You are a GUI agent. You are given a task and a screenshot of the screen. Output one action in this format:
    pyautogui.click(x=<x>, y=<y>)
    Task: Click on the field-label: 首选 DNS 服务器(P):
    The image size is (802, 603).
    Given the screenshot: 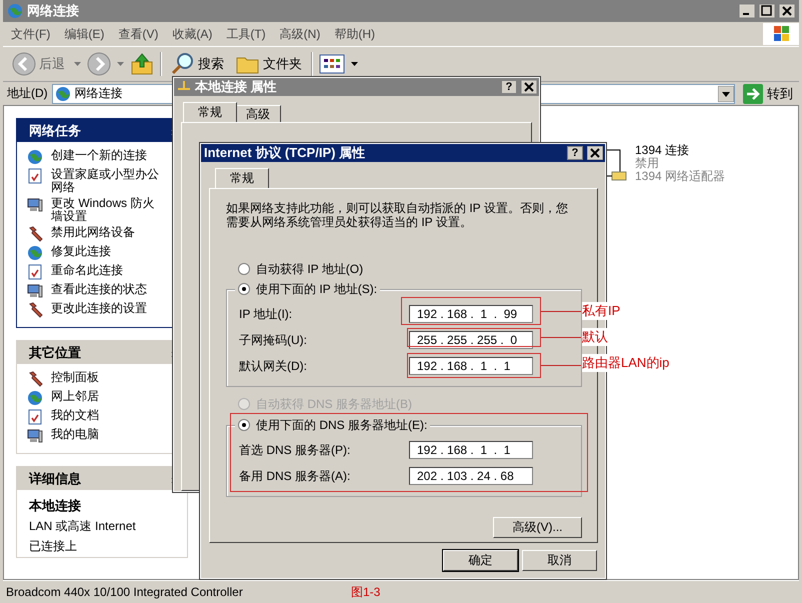 What is the action you would take?
    pyautogui.click(x=295, y=450)
    